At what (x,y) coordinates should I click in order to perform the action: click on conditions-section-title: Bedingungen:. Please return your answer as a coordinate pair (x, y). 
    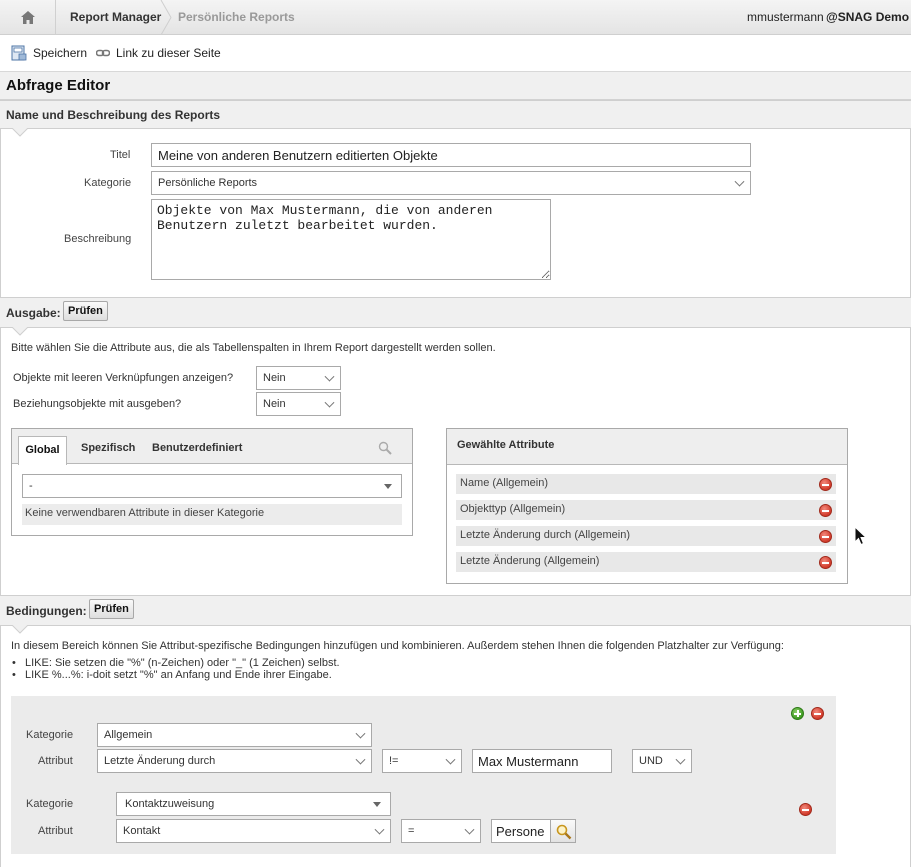
    Looking at the image, I should click on (46, 611).